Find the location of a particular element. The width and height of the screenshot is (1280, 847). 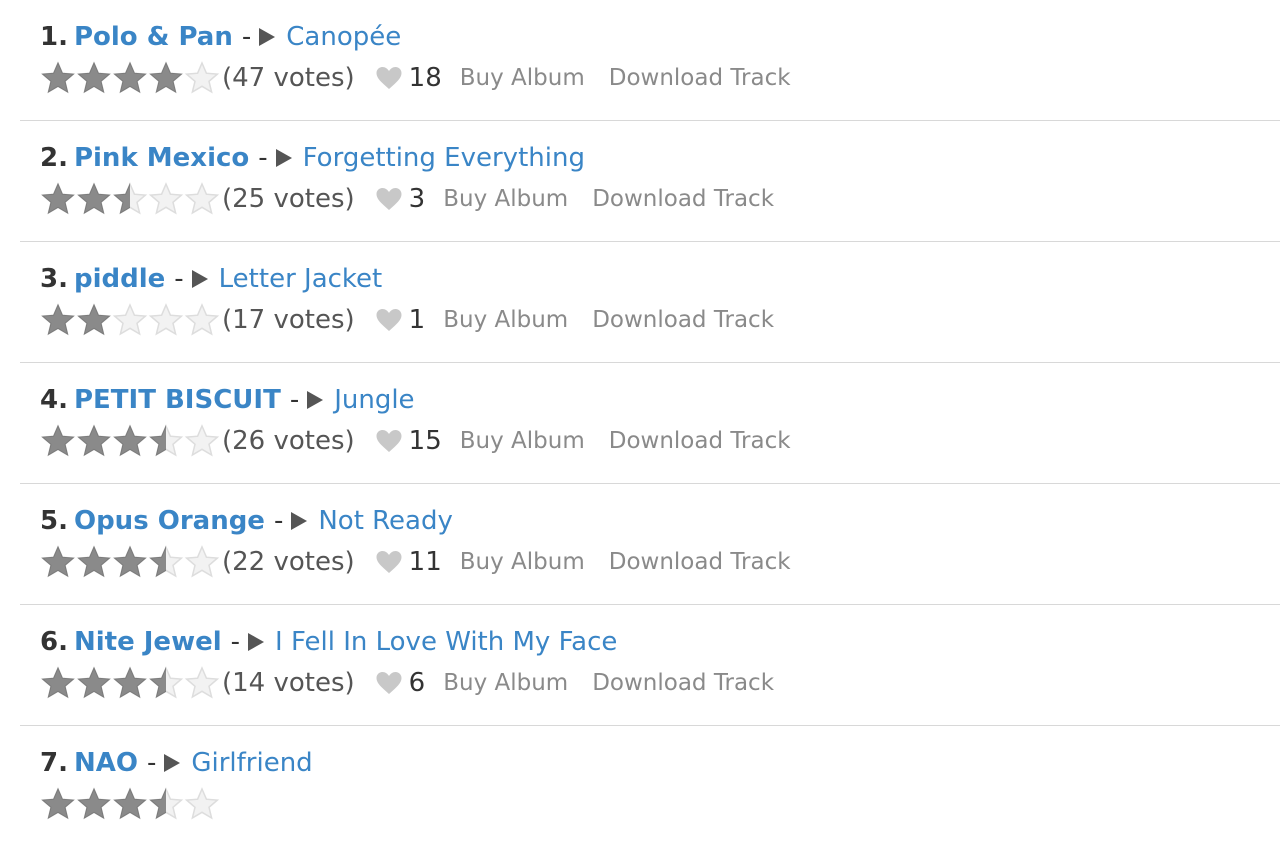

artist-link: PETIT BISCUIT is located at coordinates (177, 400).